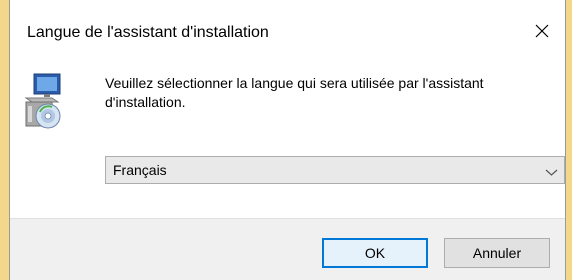  I want to click on close-icon, so click(542, 31).